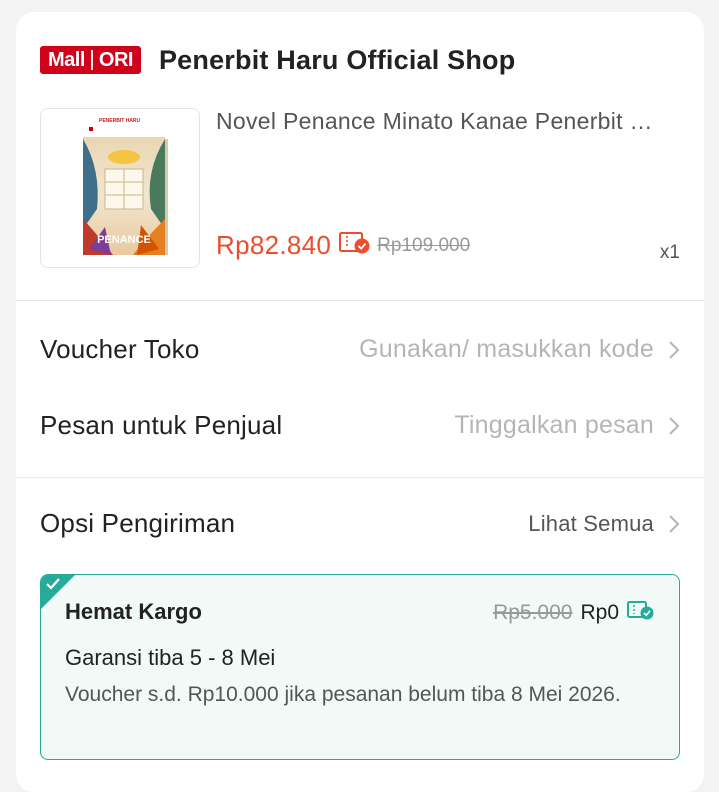 The image size is (719, 792). What do you see at coordinates (599, 612) in the screenshot?
I see `shipping-new-price: Rp0` at bounding box center [599, 612].